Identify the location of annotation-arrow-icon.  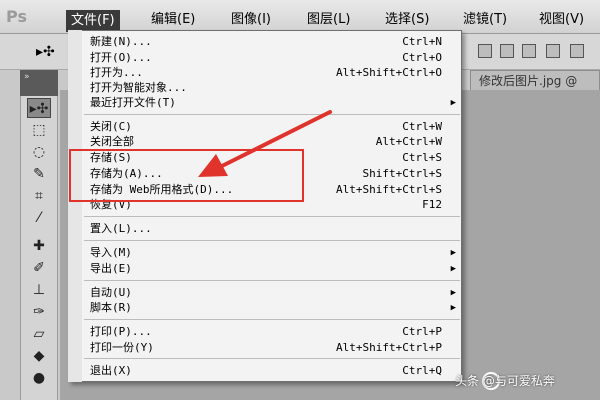
(265, 143).